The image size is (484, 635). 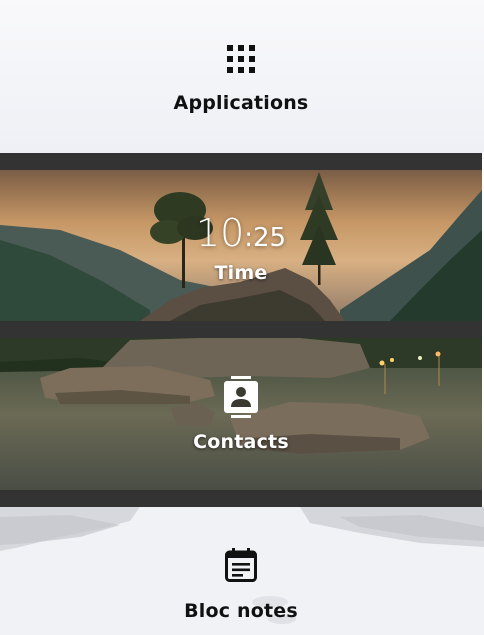 What do you see at coordinates (241, 103) in the screenshot?
I see `applications-label: Applications` at bounding box center [241, 103].